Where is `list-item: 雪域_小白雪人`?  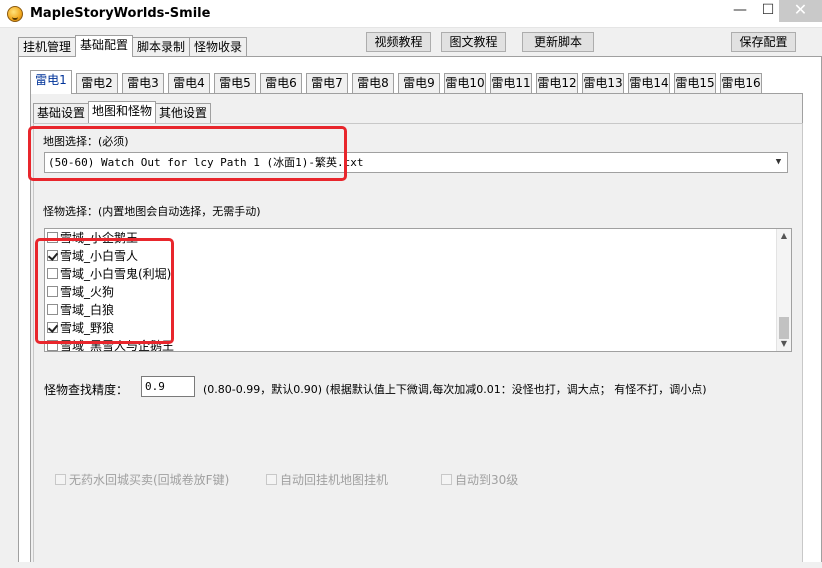
list-item: 雪域_小白雪人 is located at coordinates (92, 255).